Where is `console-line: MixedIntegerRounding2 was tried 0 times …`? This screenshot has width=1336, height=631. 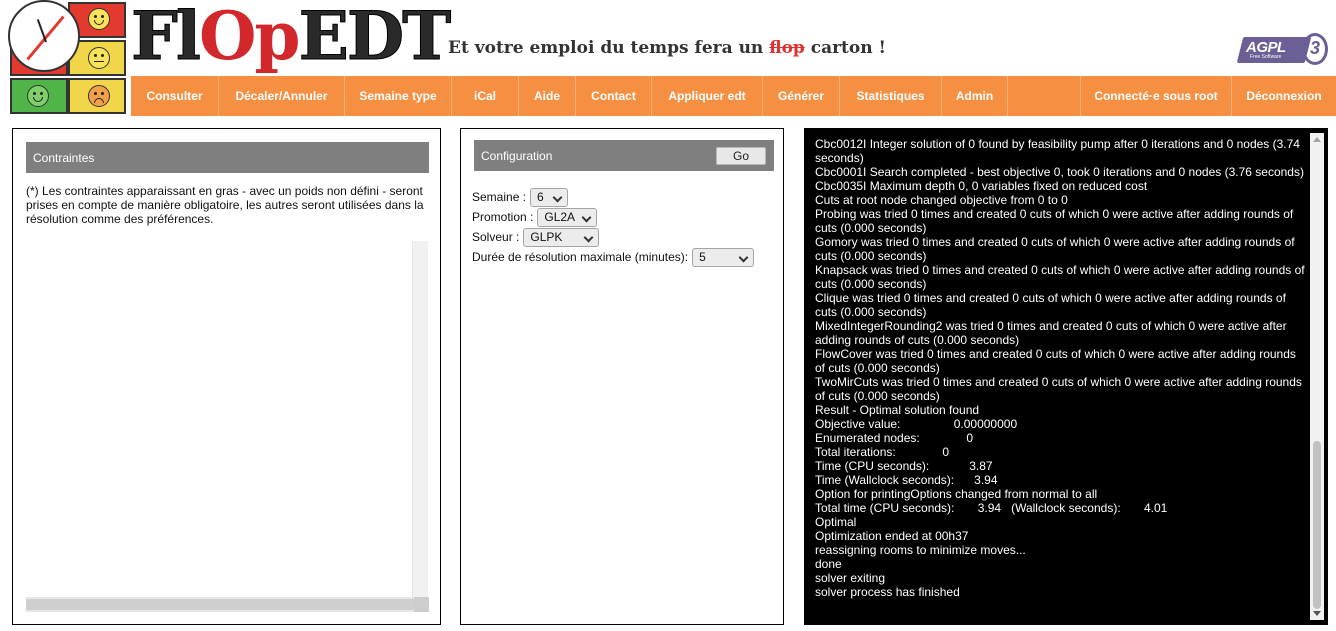
console-line: MixedIntegerRounding2 was tried 0 times … is located at coordinates (1052, 333).